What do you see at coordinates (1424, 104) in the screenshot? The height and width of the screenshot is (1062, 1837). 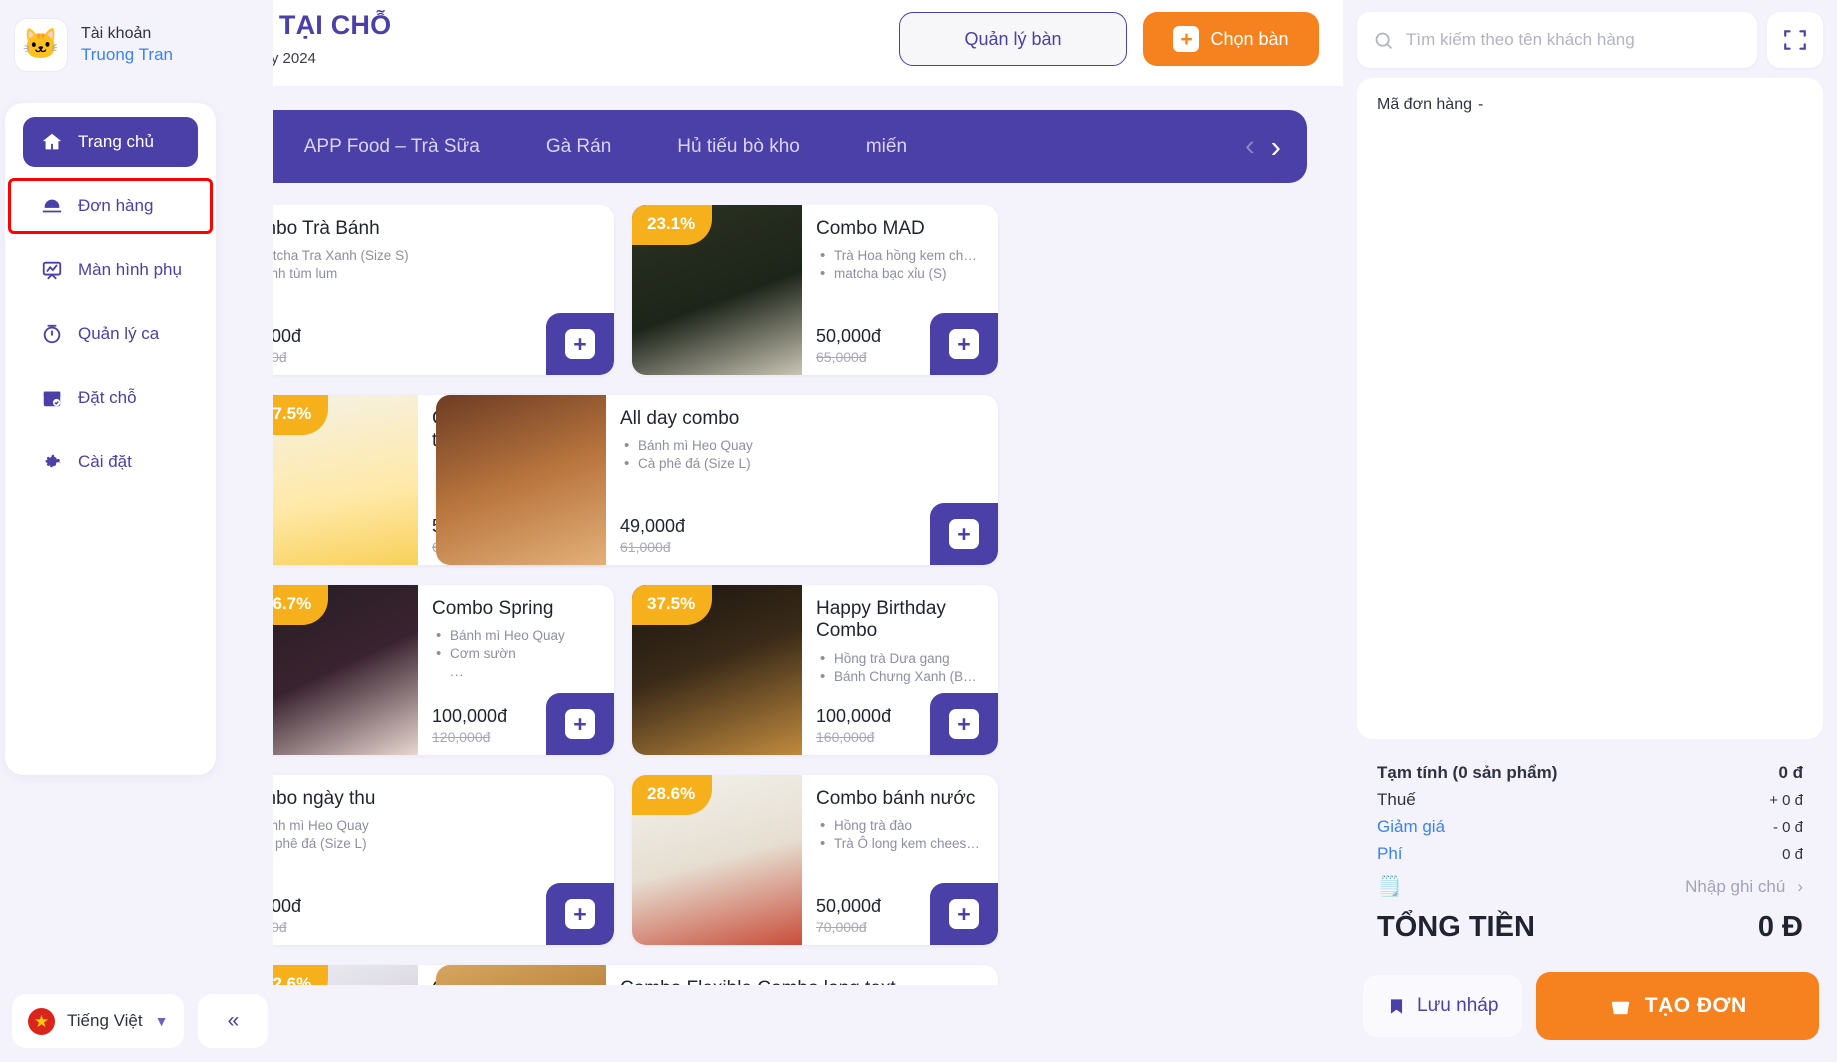 I see `order-code-label: Mã đơn hàng` at bounding box center [1424, 104].